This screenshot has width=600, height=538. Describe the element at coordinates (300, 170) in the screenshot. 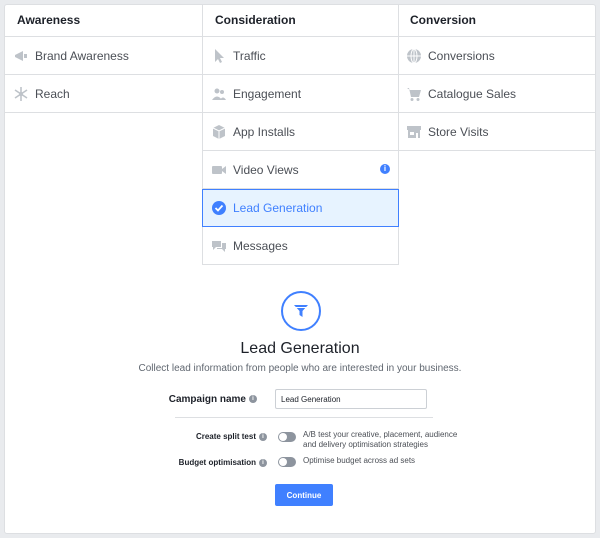

I see `objective-video-views: Video Views i` at that location.